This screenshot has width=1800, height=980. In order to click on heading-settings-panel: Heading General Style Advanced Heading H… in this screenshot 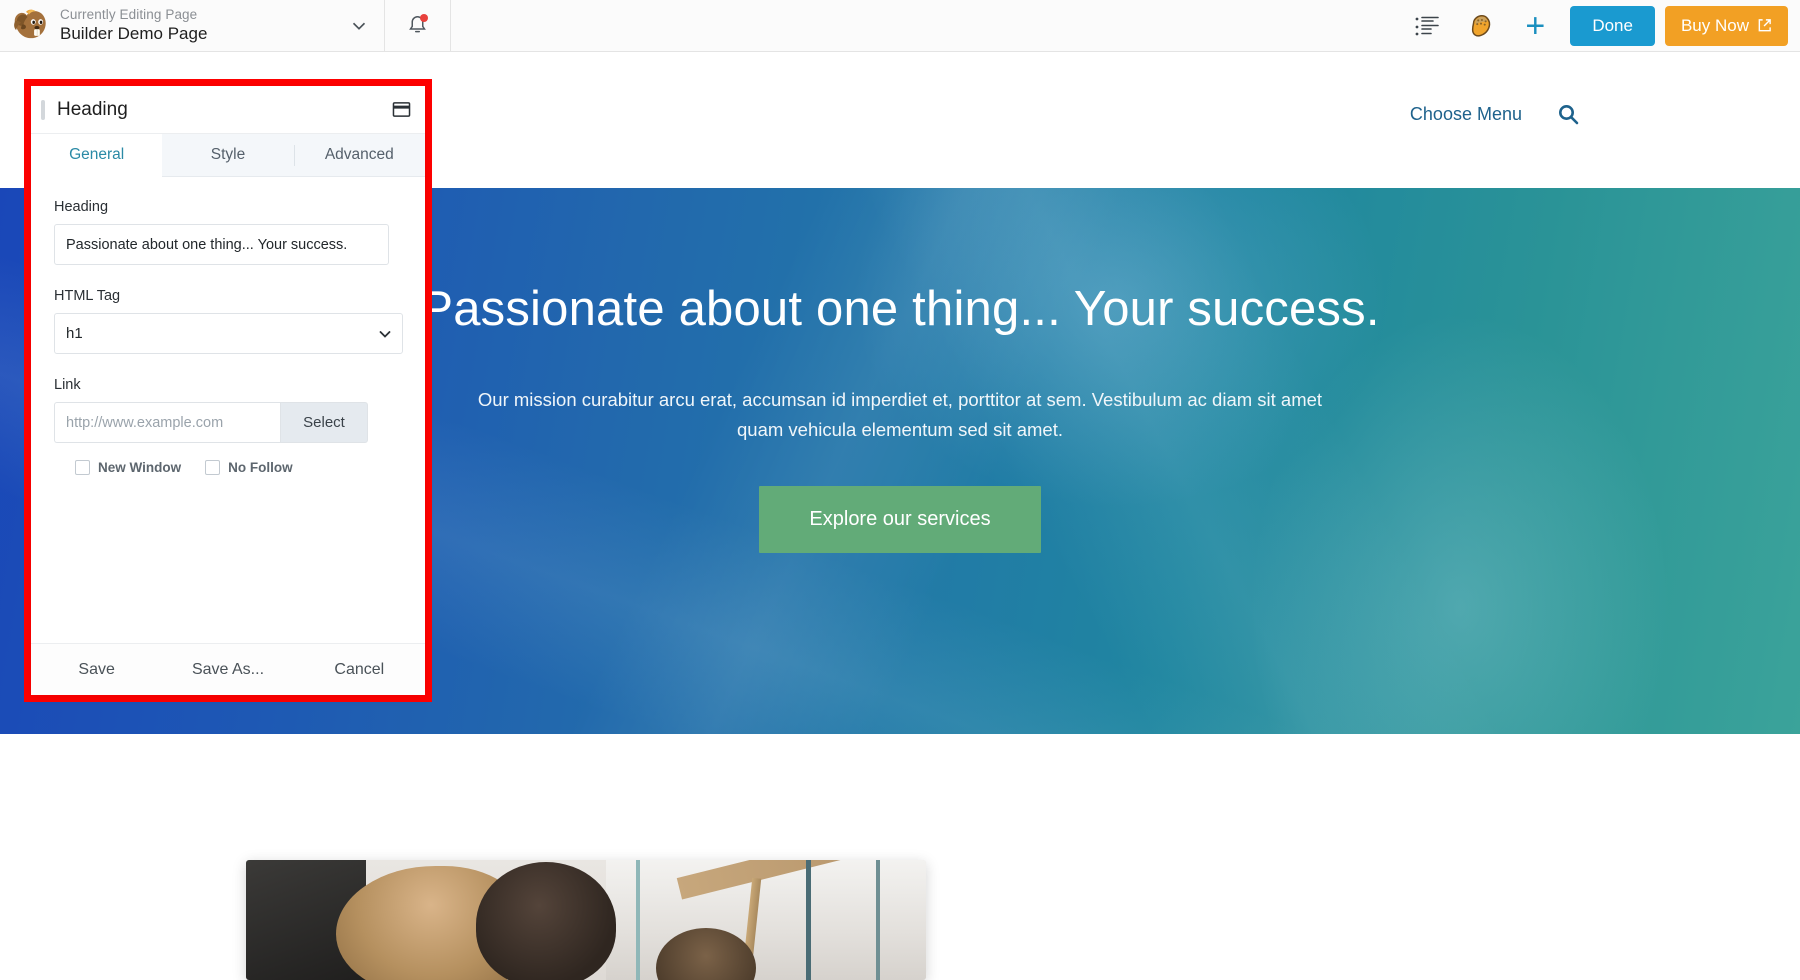, I will do `click(228, 390)`.